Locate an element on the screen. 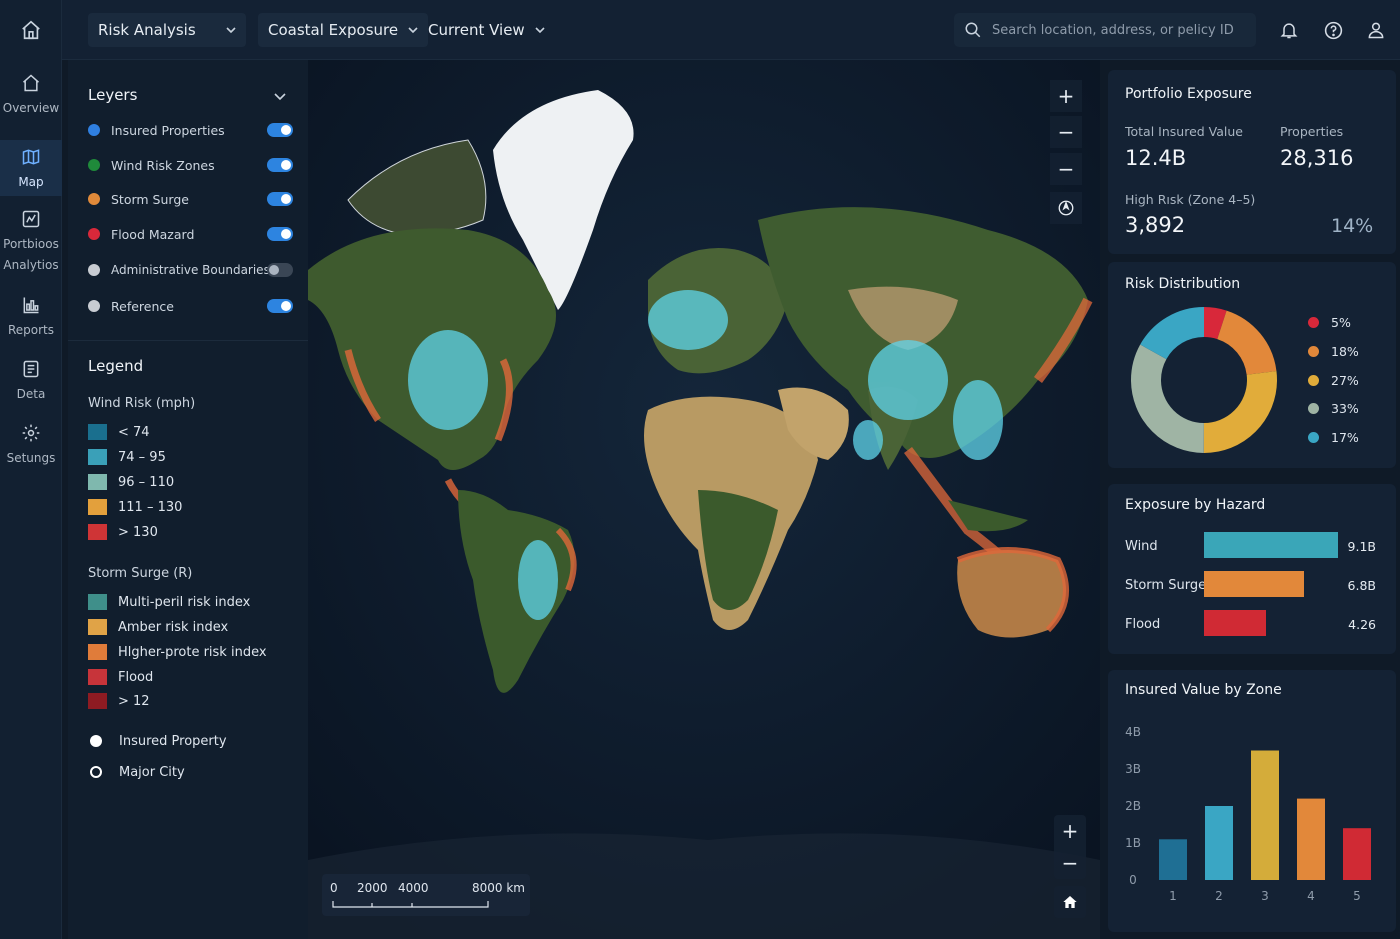  risk-legend-item: 5% is located at coordinates (1329, 322).